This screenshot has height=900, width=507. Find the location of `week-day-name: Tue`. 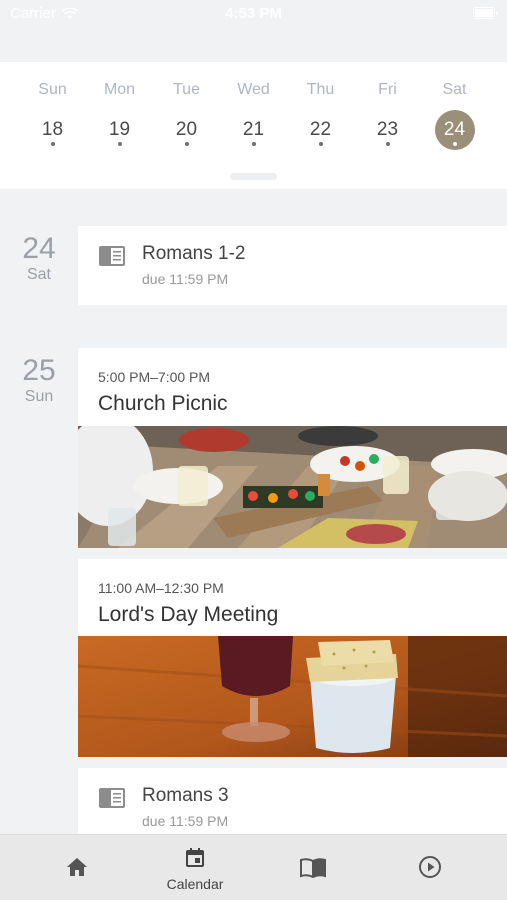

week-day-name: Tue is located at coordinates (186, 89).